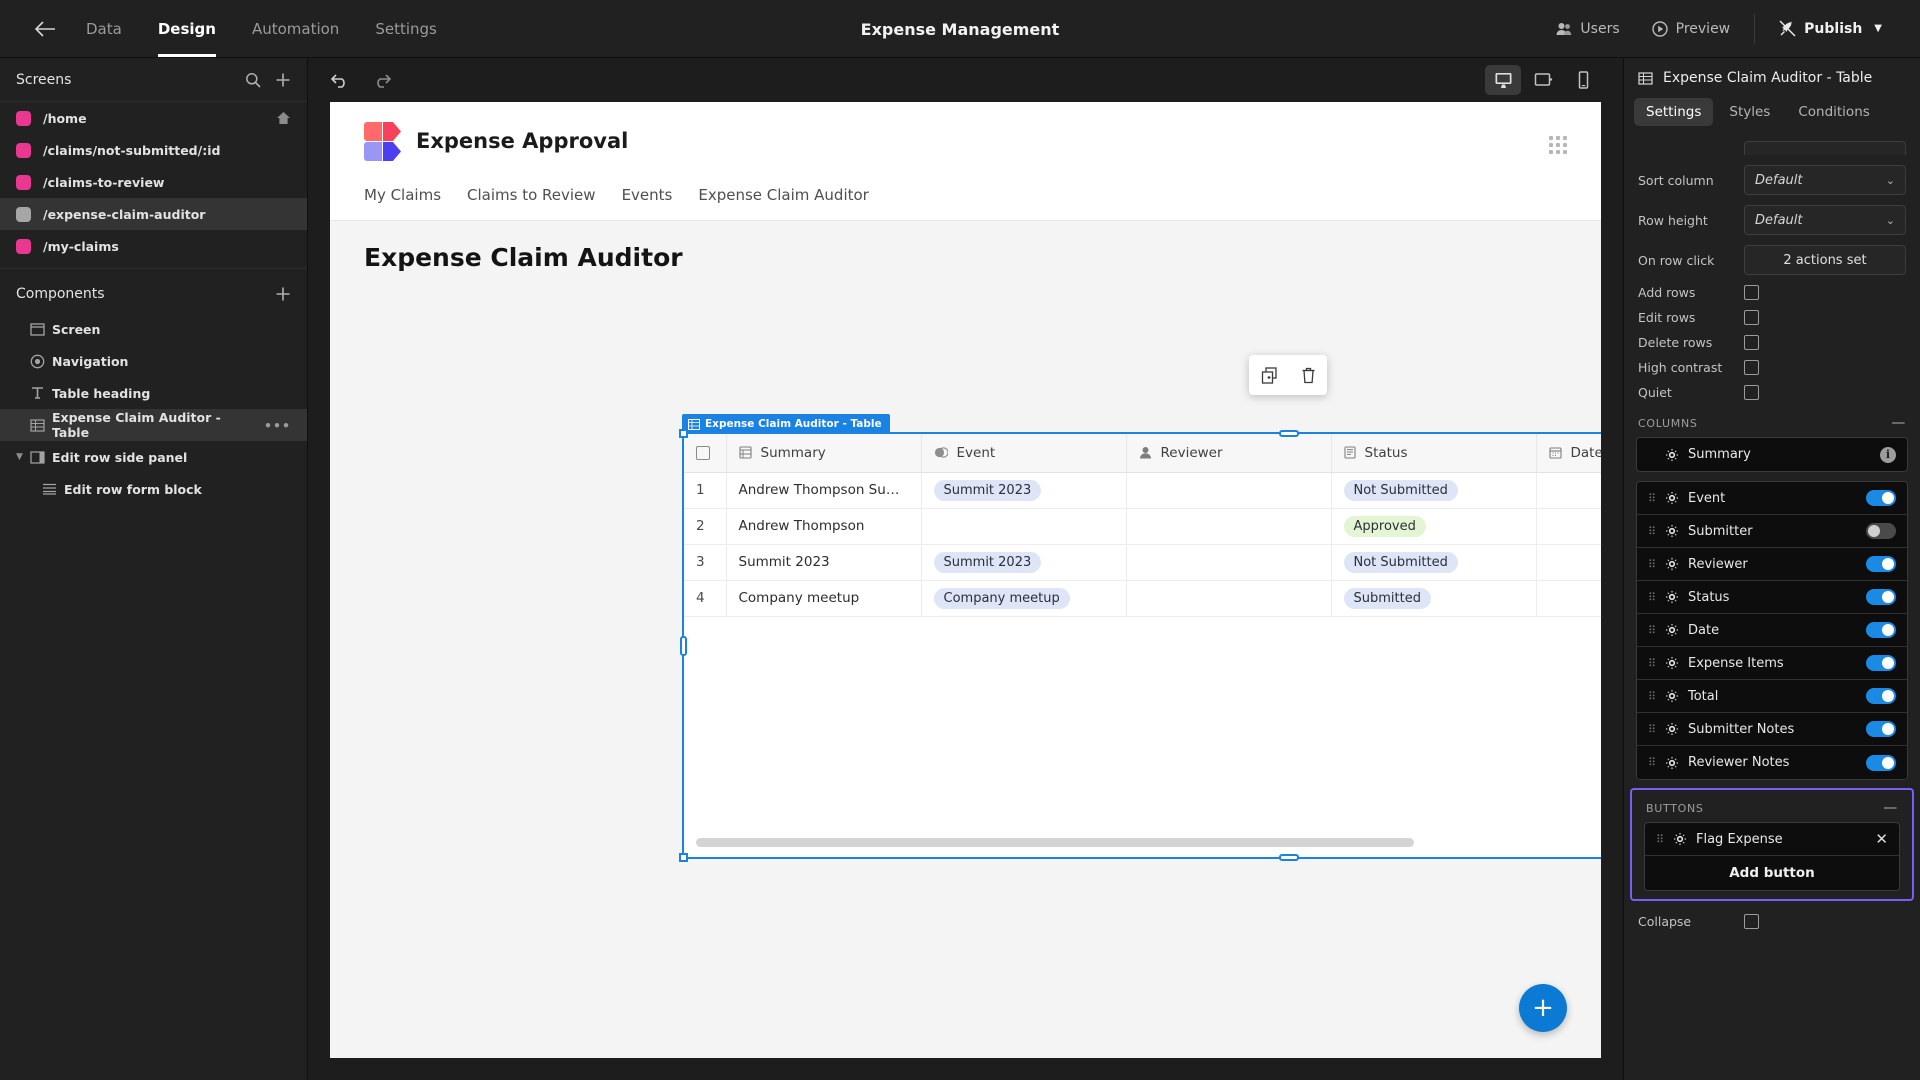  What do you see at coordinates (1543, 80) in the screenshot?
I see `tablet-icon` at bounding box center [1543, 80].